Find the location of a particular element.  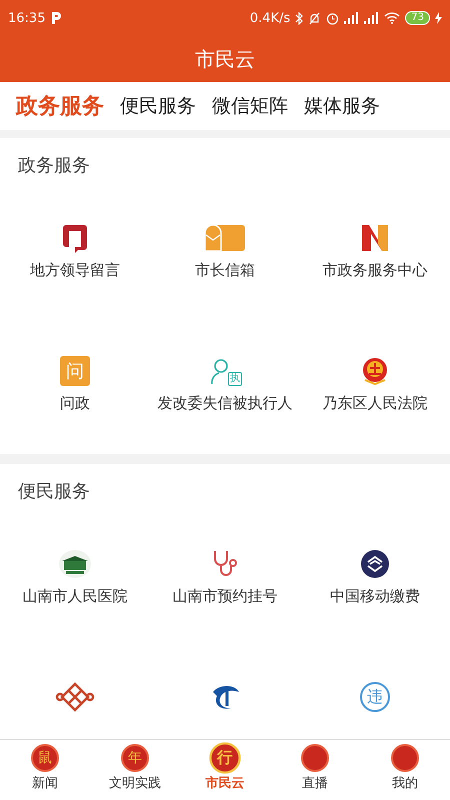

badge-icon: 行 is located at coordinates (225, 758).